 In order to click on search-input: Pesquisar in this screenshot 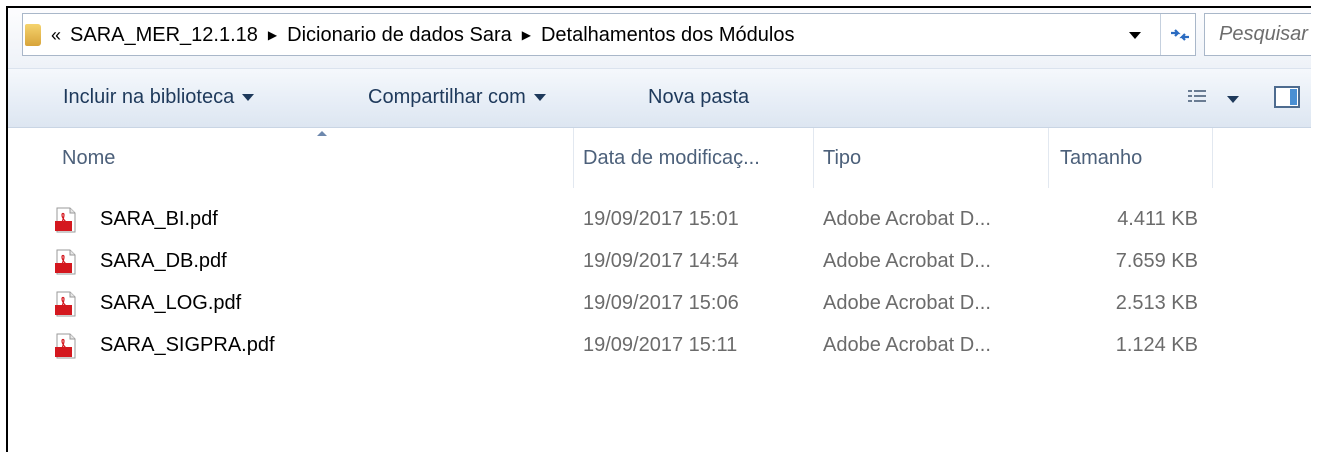, I will do `click(1257, 34)`.